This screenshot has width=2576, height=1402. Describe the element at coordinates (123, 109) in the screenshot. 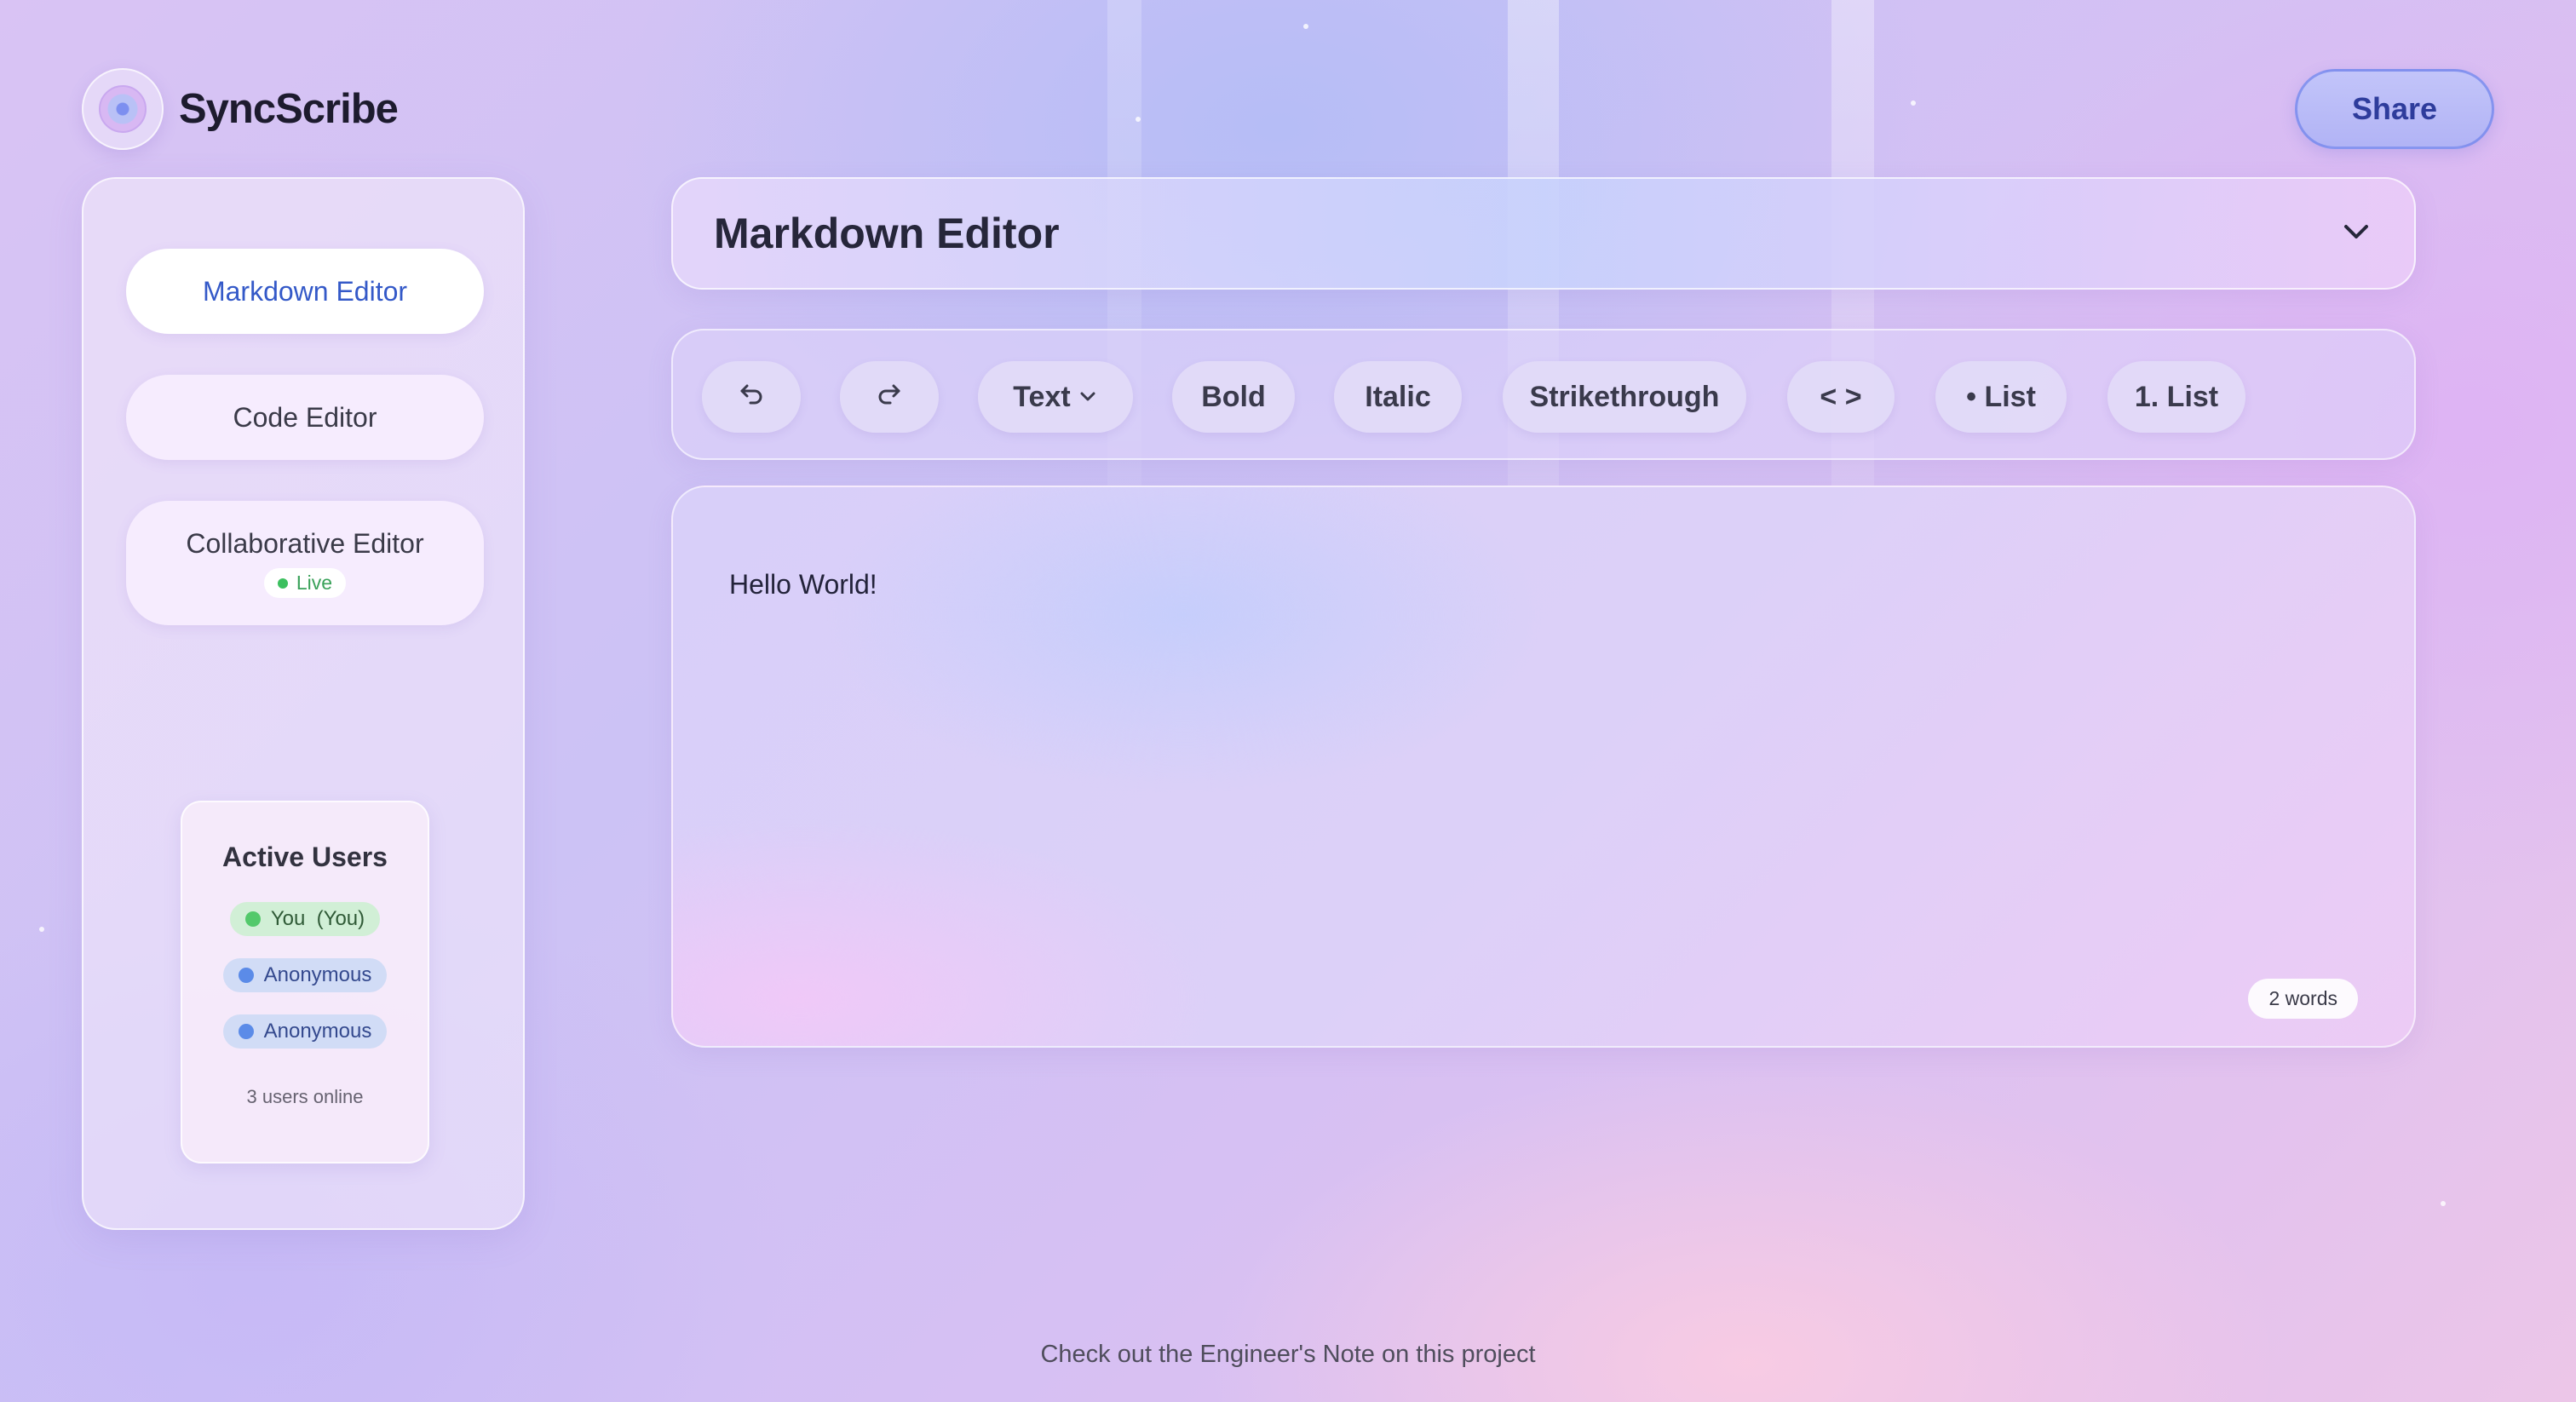

I see `logo-icon` at that location.